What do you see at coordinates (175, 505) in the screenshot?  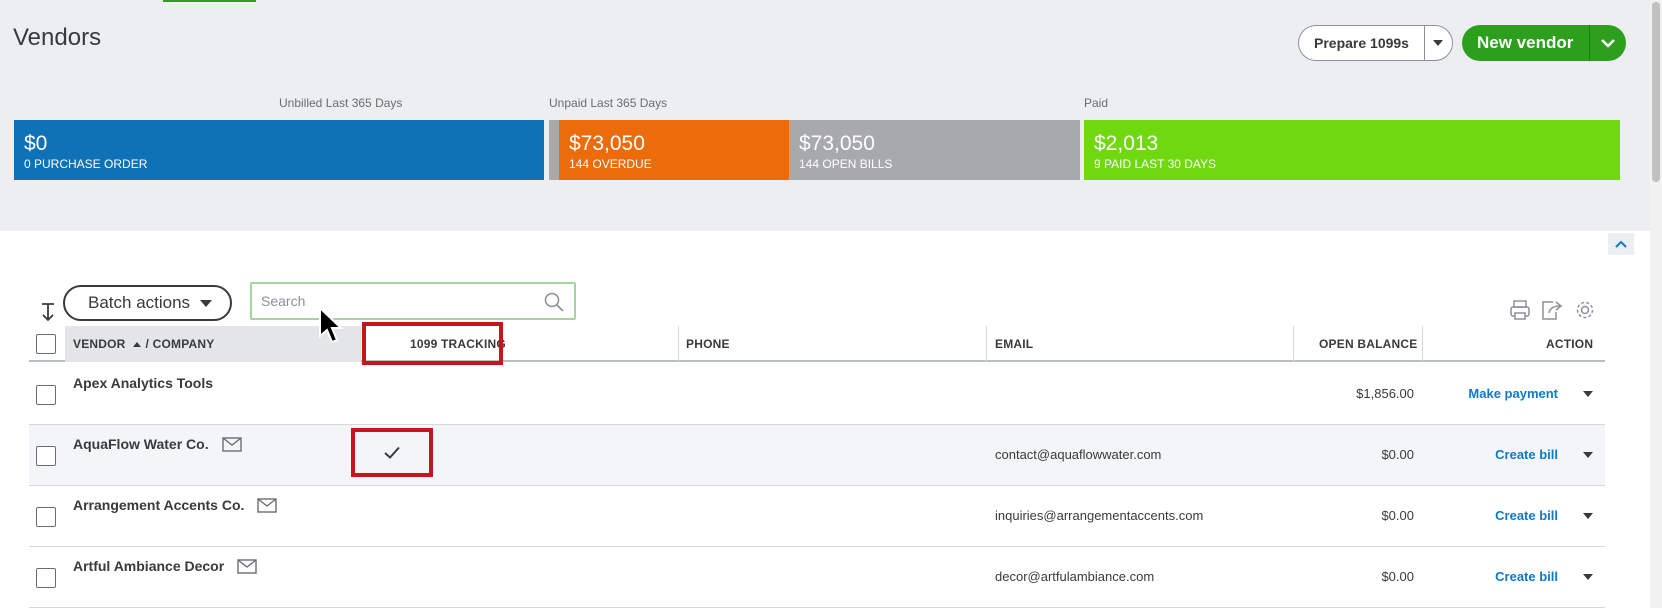 I see `vendor-name: Arrangement Accents Co.` at bounding box center [175, 505].